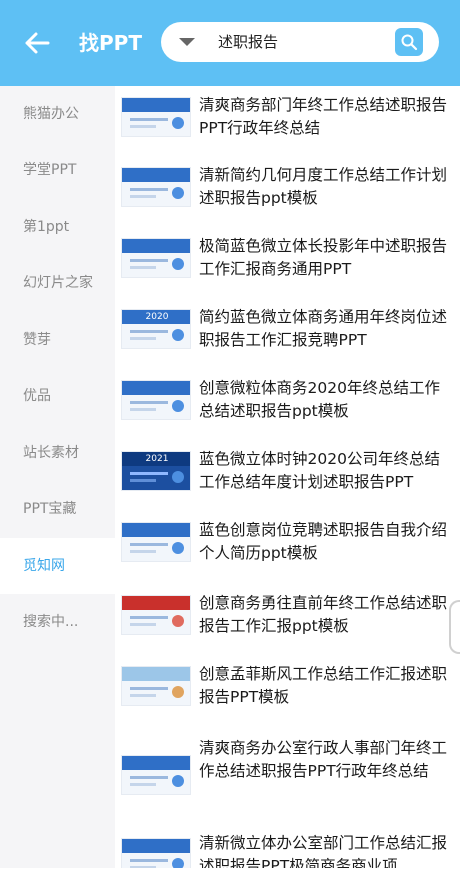 This screenshot has width=460, height=895. Describe the element at coordinates (323, 851) in the screenshot. I see `item-title: 清新微立体办公室部门工作总结汇报述职报告PPT极简商务商业项` at that location.